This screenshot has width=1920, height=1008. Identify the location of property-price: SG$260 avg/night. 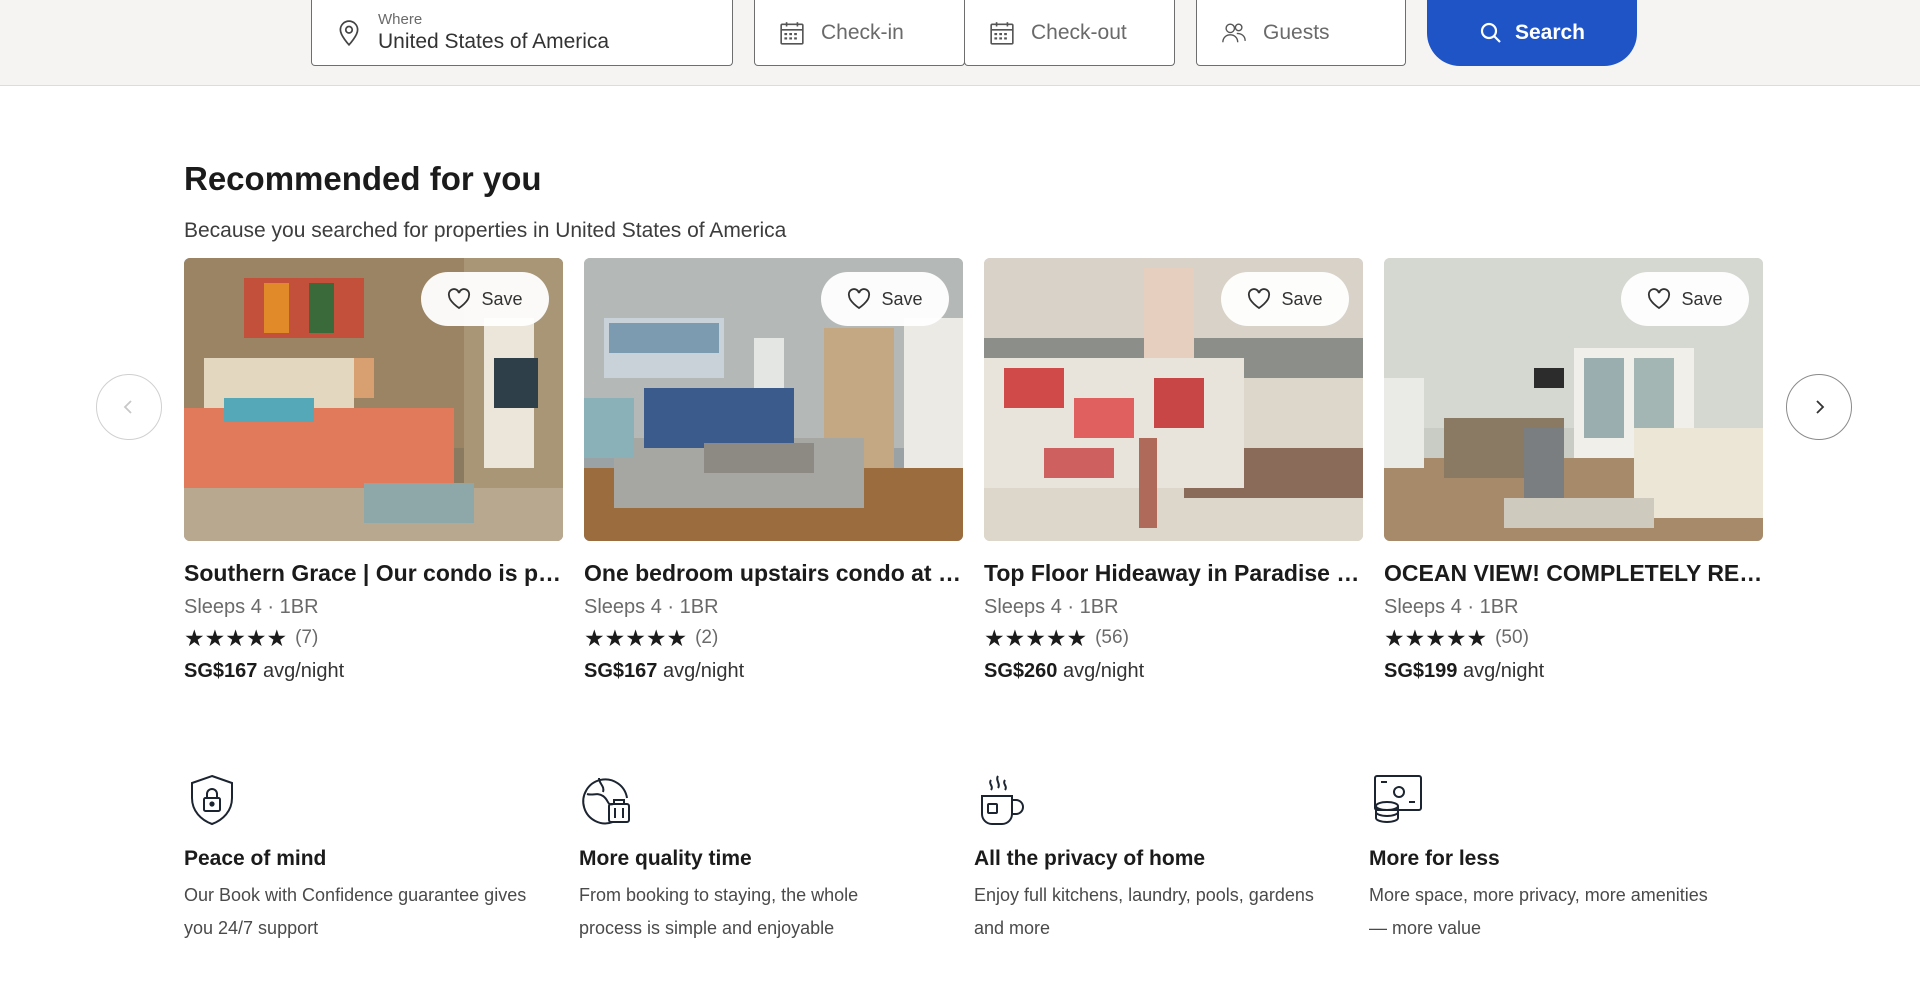
(1173, 671).